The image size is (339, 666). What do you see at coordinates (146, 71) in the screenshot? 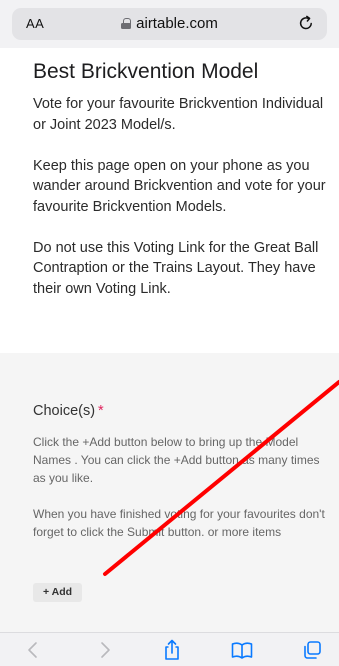
I see `form-title: Best Brickvention Model` at bounding box center [146, 71].